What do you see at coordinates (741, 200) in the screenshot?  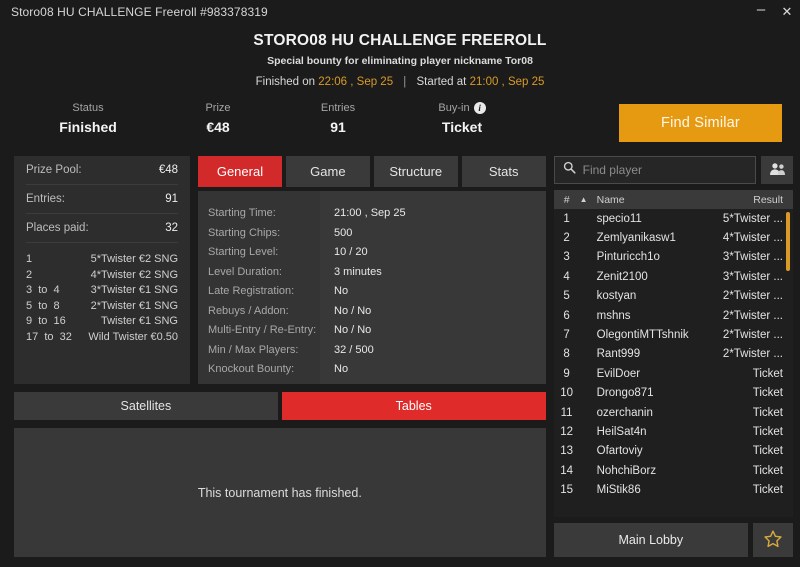 I see `column-header-result: Result` at bounding box center [741, 200].